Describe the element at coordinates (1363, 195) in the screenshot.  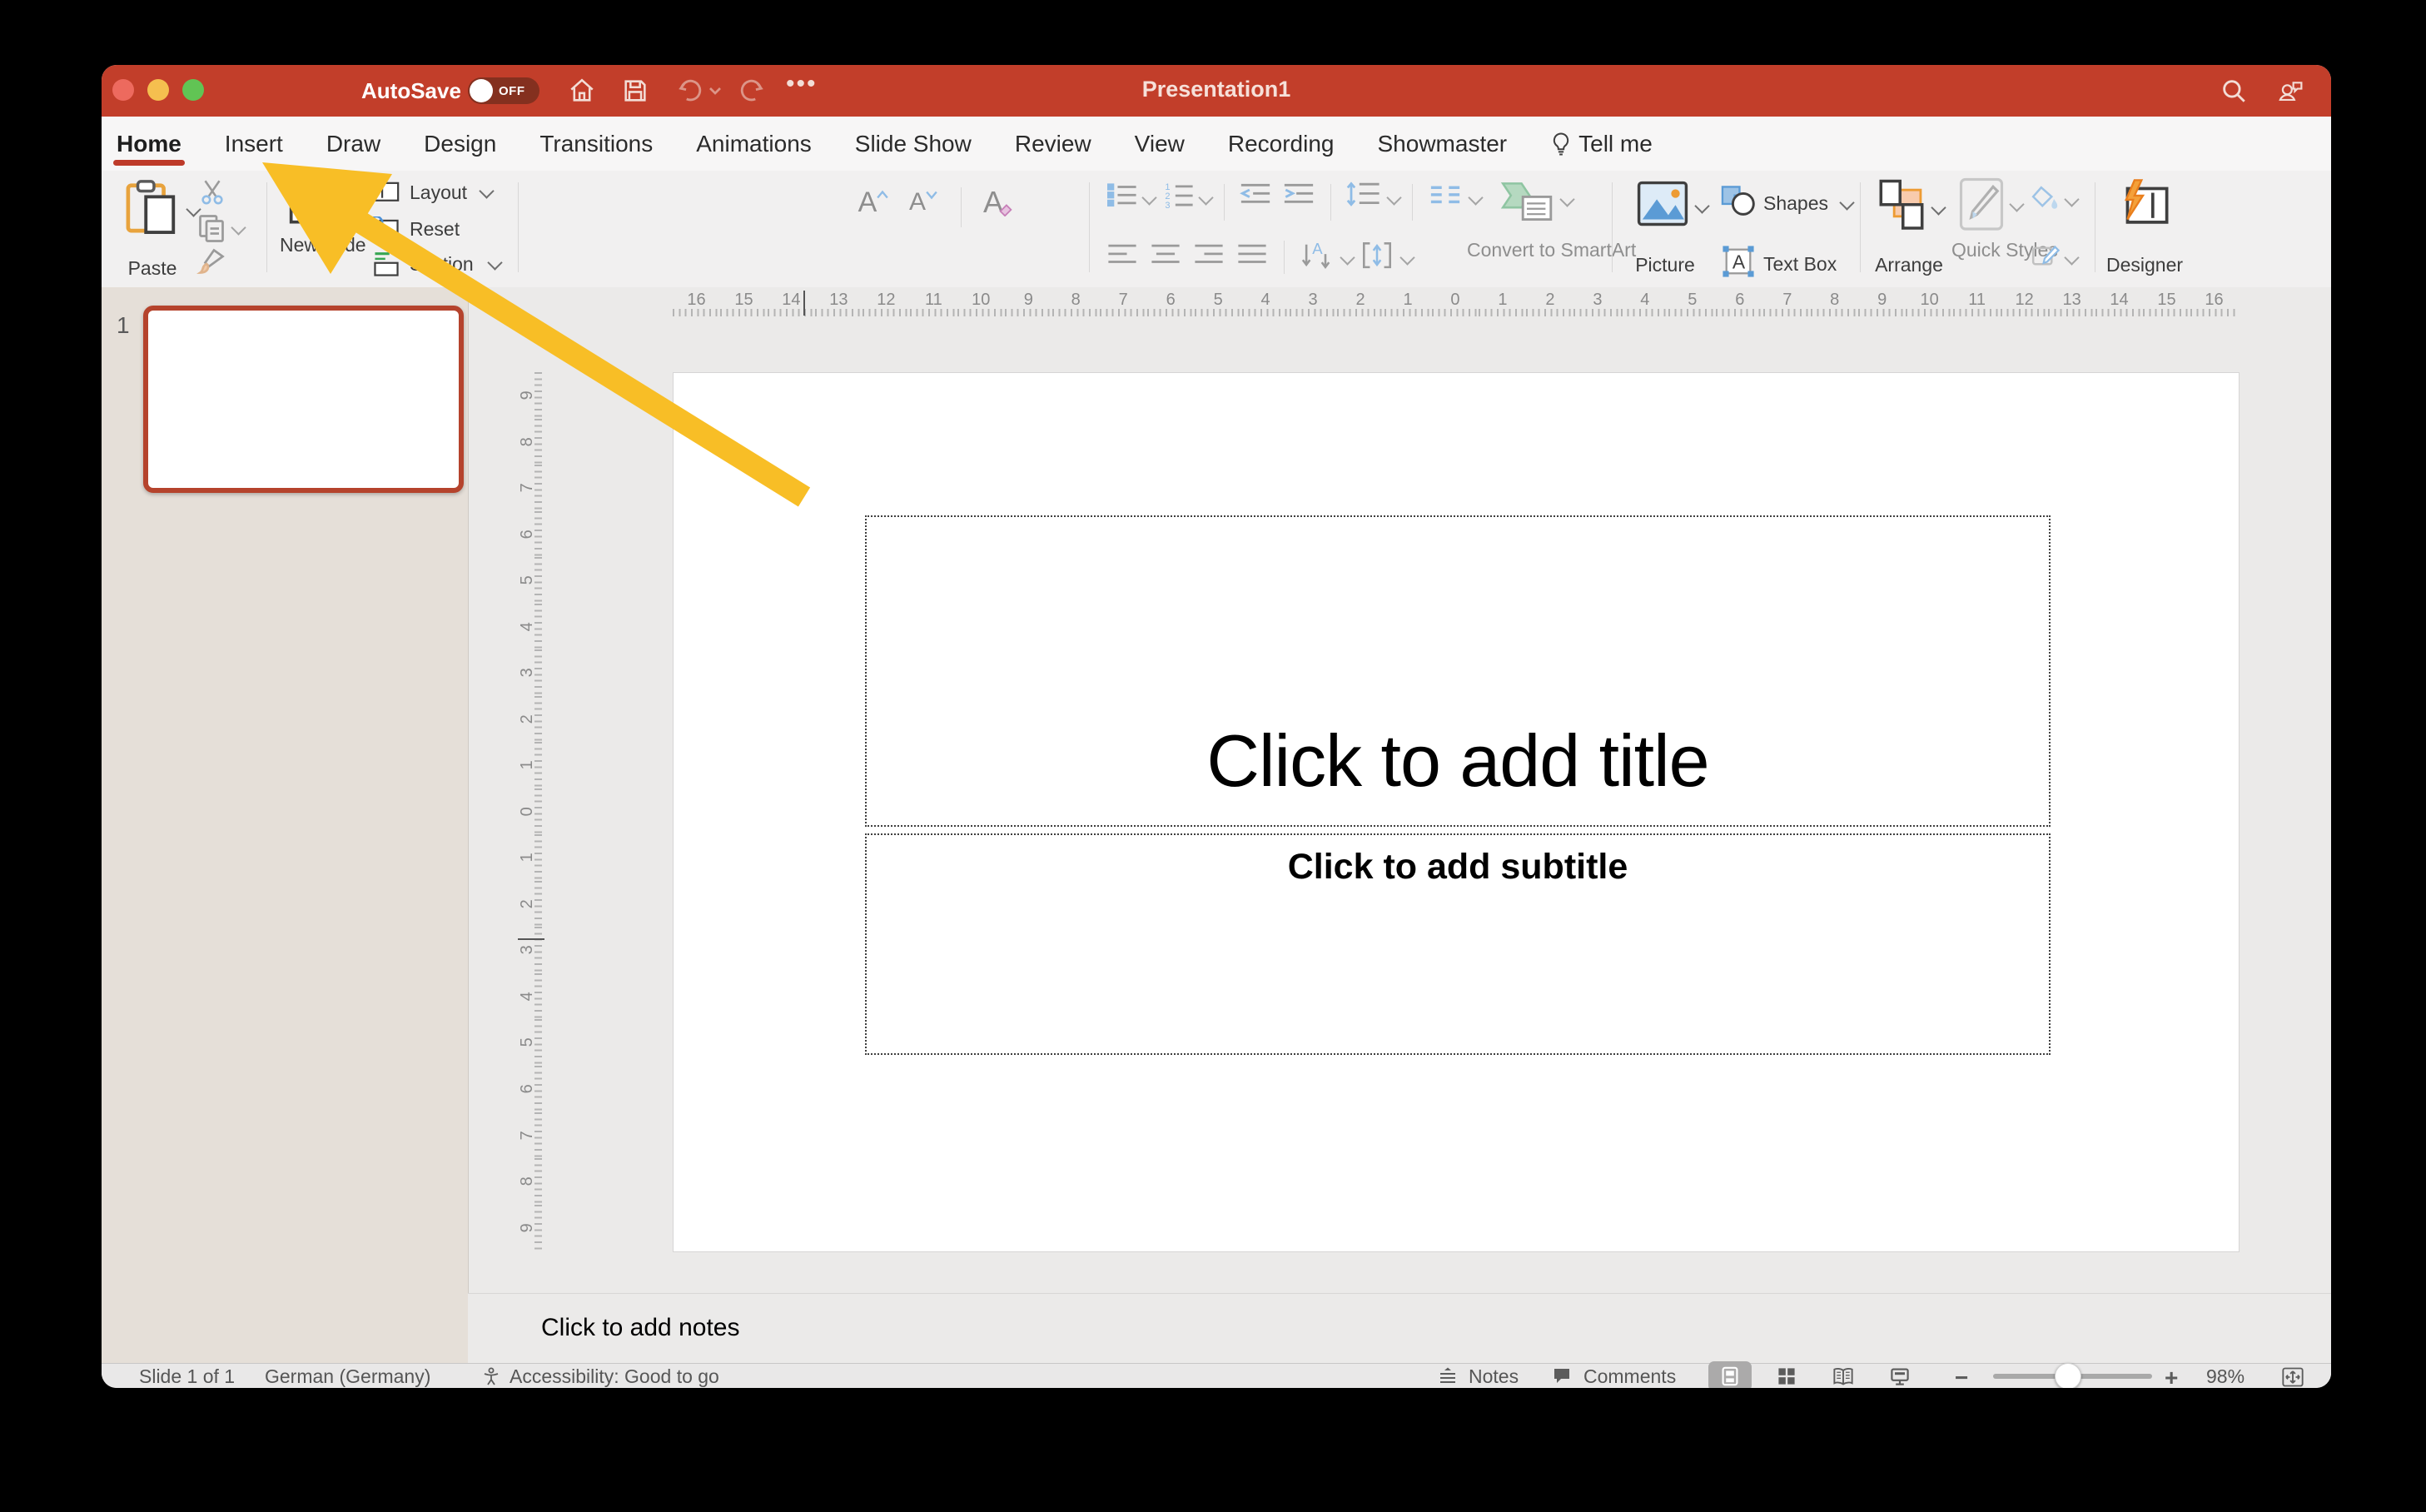
I see `line-spacing-icon` at that location.